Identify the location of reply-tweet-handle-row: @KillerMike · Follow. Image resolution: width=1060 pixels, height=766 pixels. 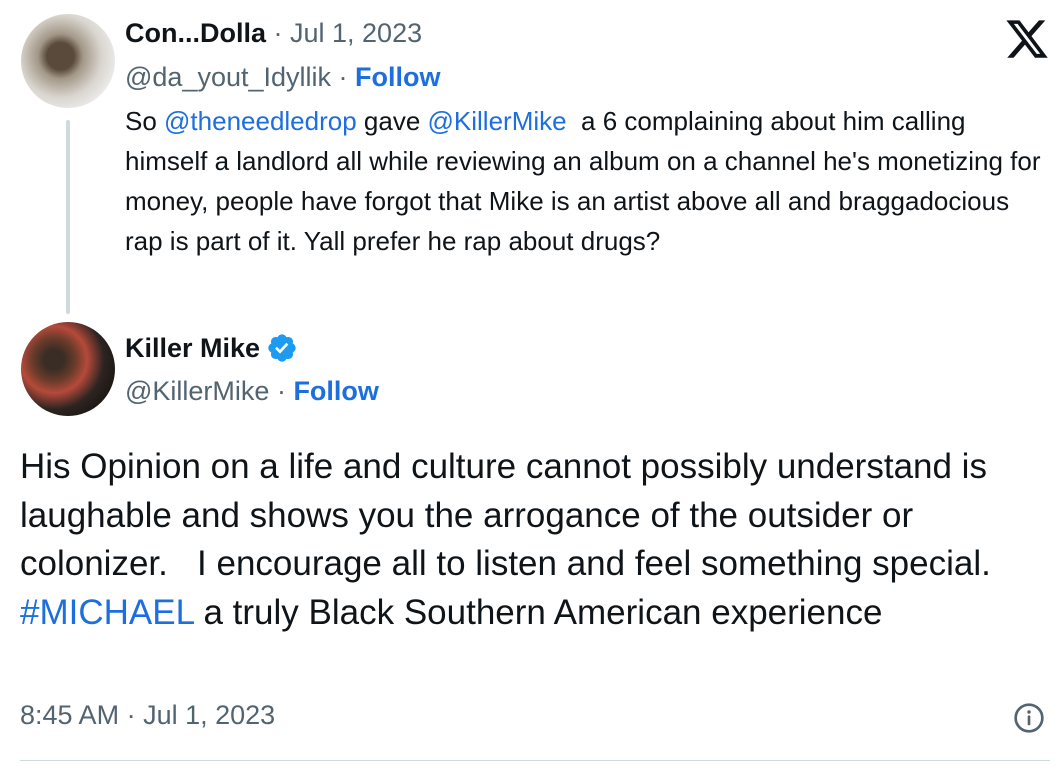
(252, 391).